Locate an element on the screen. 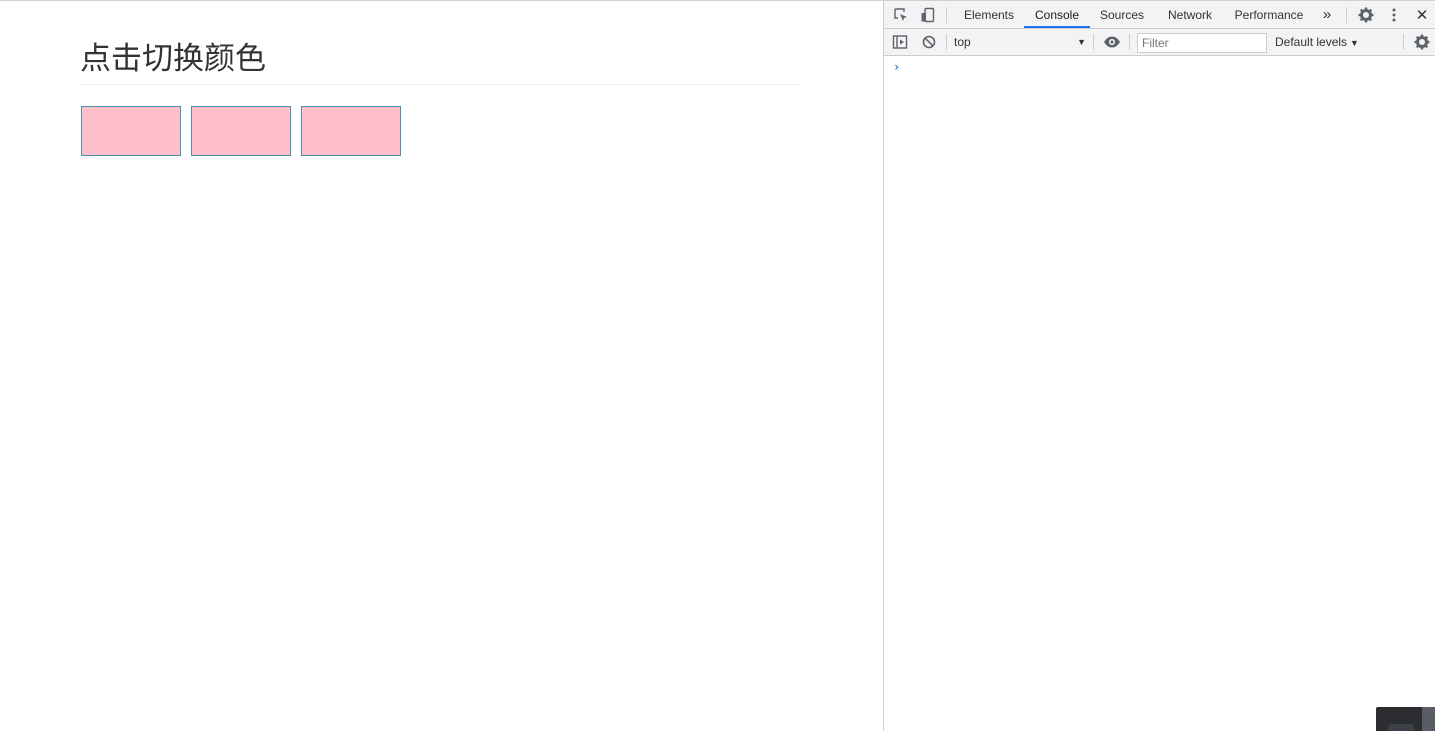 The height and width of the screenshot is (731, 1435). context-selector: top ▼ is located at coordinates (1020, 42).